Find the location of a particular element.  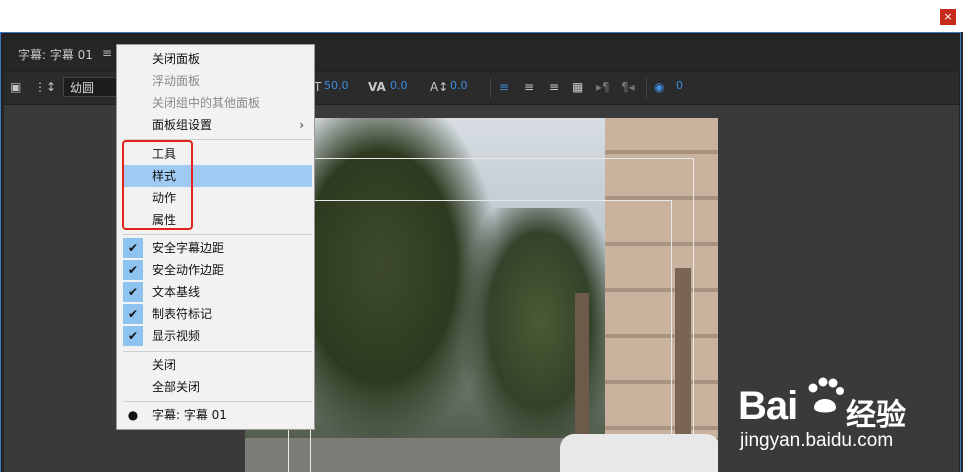

menu-item-close-other-panels: 关闭组中的其他面板 is located at coordinates (206, 103).